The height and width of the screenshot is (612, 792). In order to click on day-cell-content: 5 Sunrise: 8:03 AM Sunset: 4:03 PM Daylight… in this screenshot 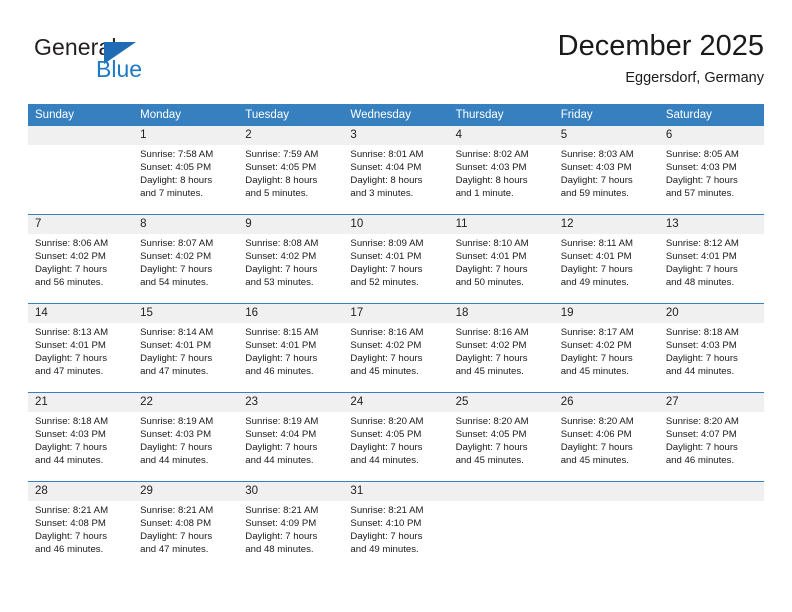, I will do `click(606, 170)`.